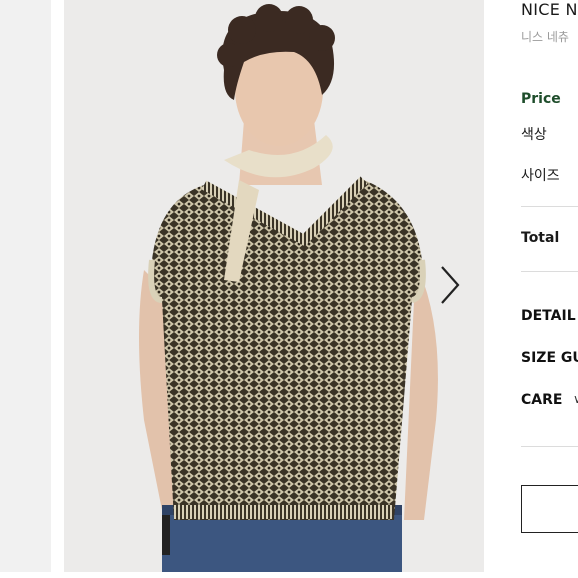 This screenshot has width=578, height=578. I want to click on total-label: Total, so click(540, 238).